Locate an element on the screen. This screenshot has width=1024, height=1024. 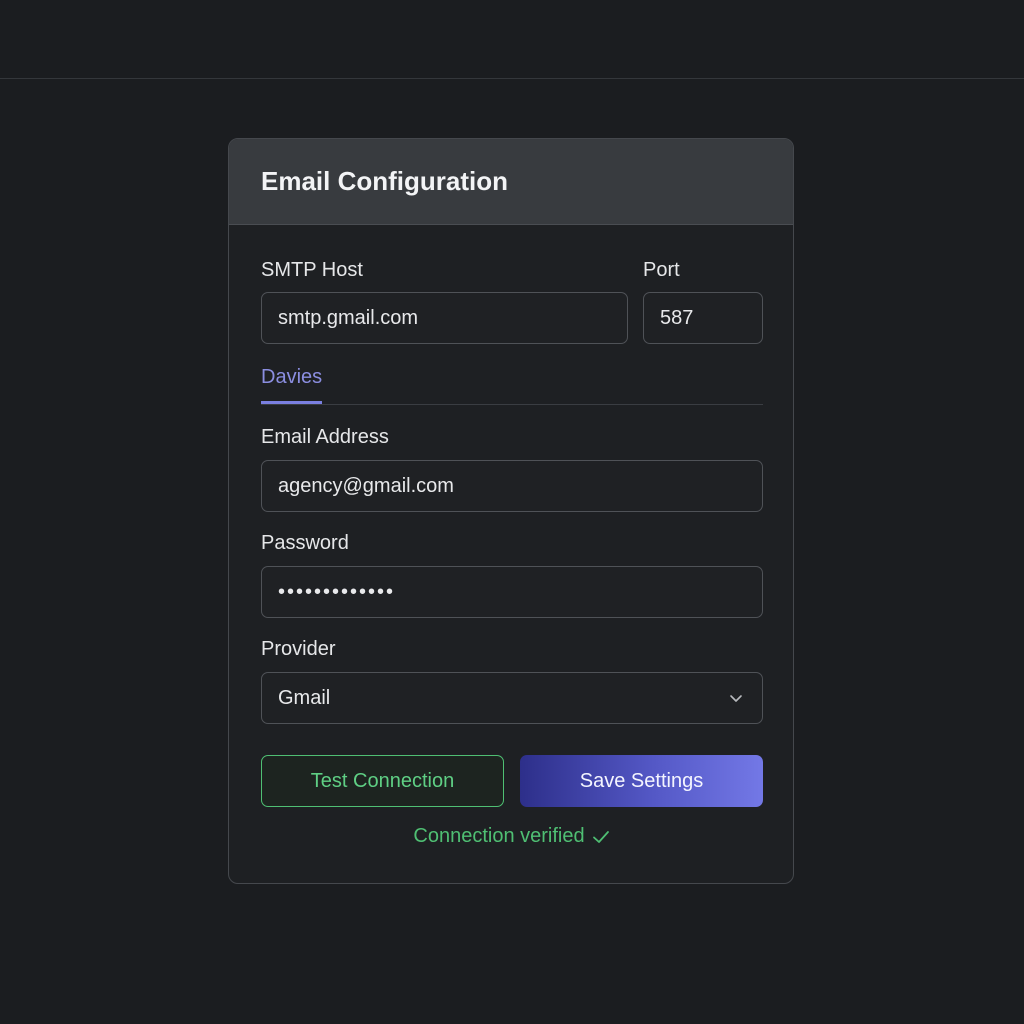
smtp-host-label: SMTP Host is located at coordinates (312, 270).